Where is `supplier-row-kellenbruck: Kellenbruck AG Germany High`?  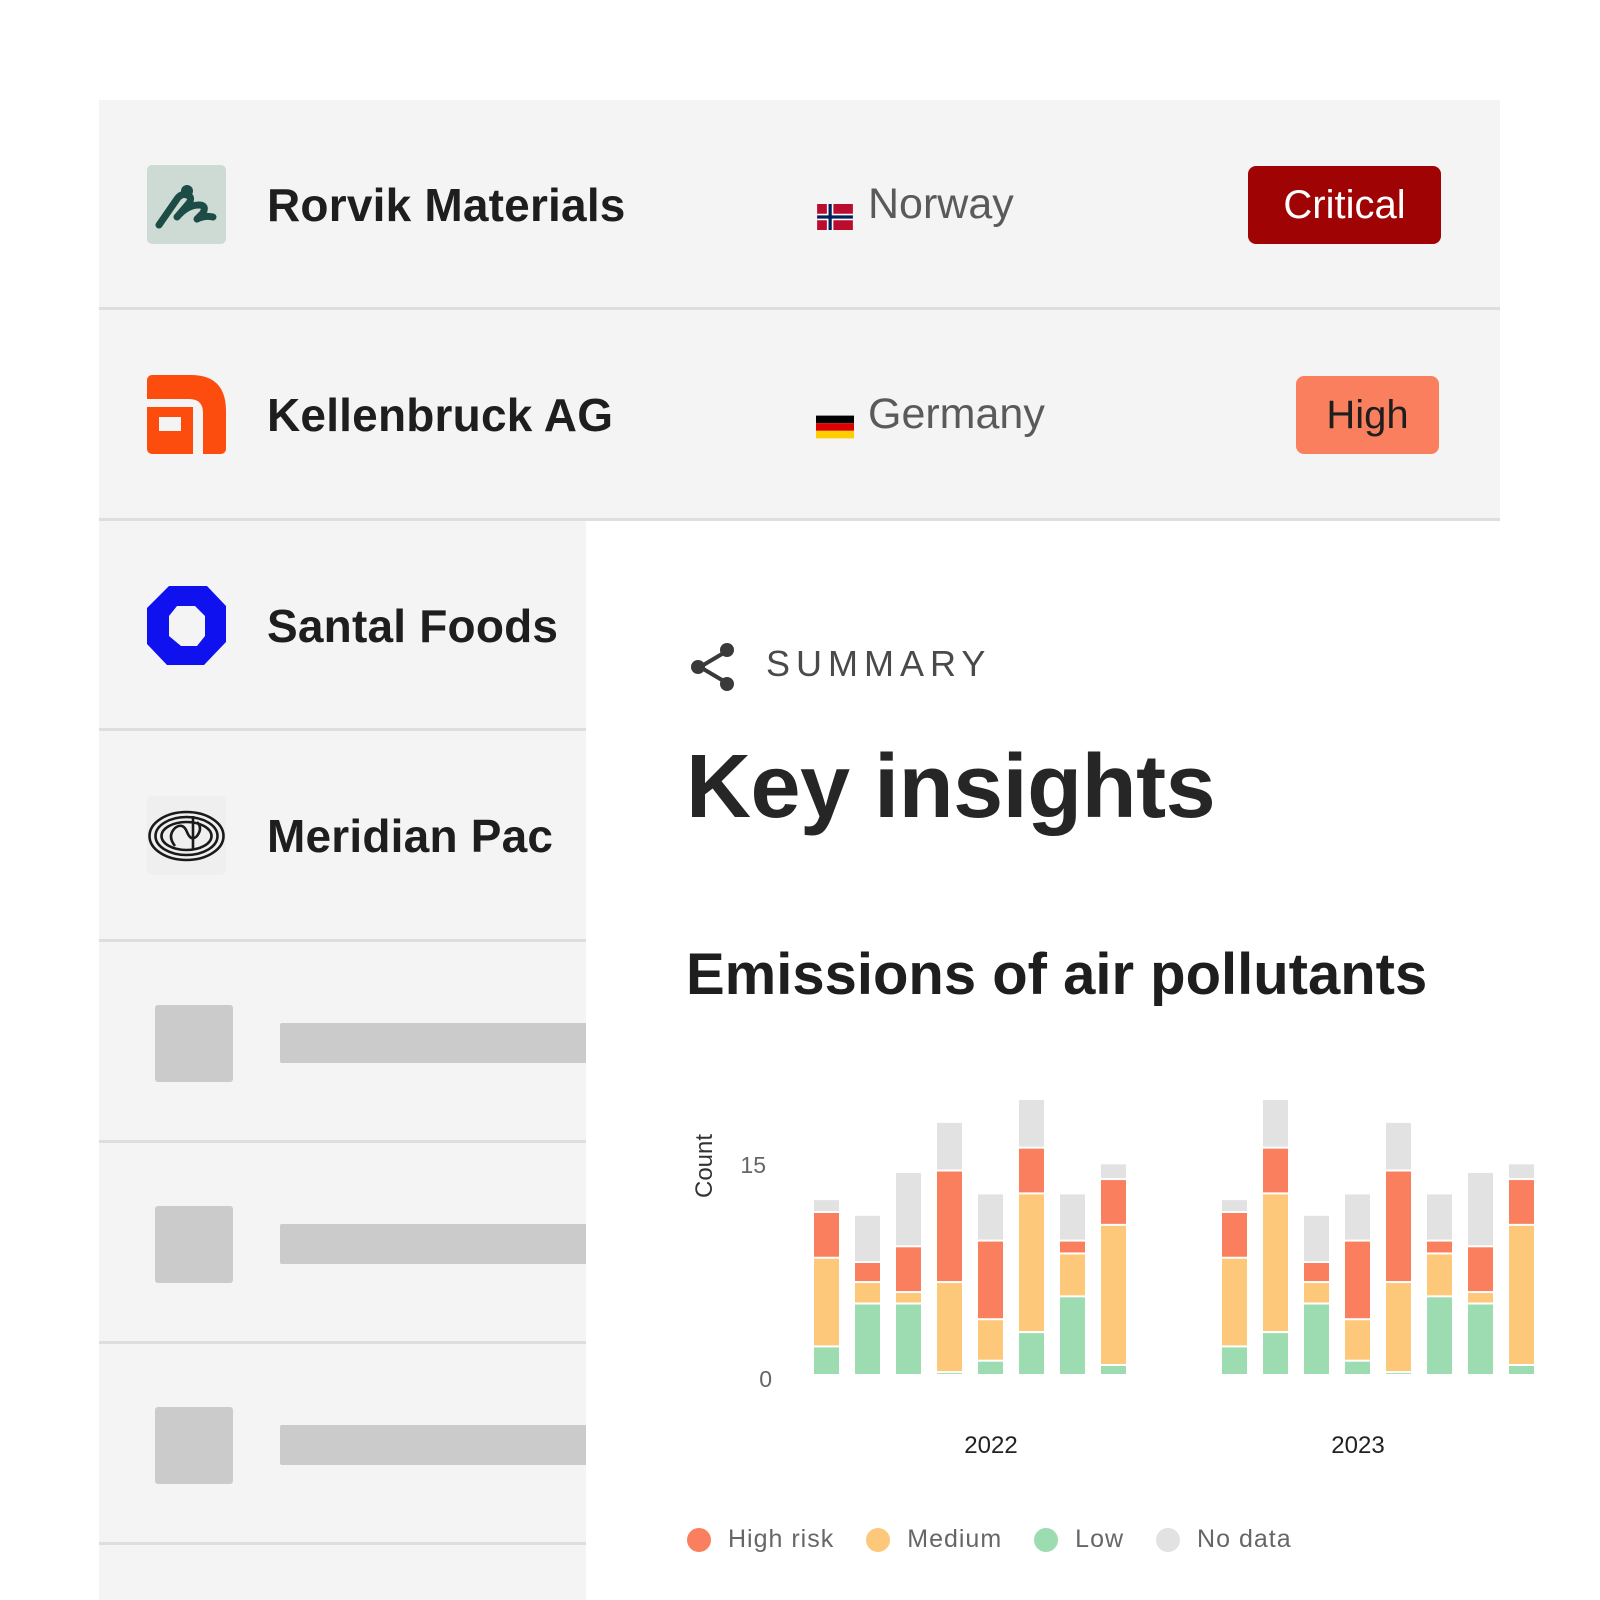
supplier-row-kellenbruck: Kellenbruck AG Germany High is located at coordinates (799, 415).